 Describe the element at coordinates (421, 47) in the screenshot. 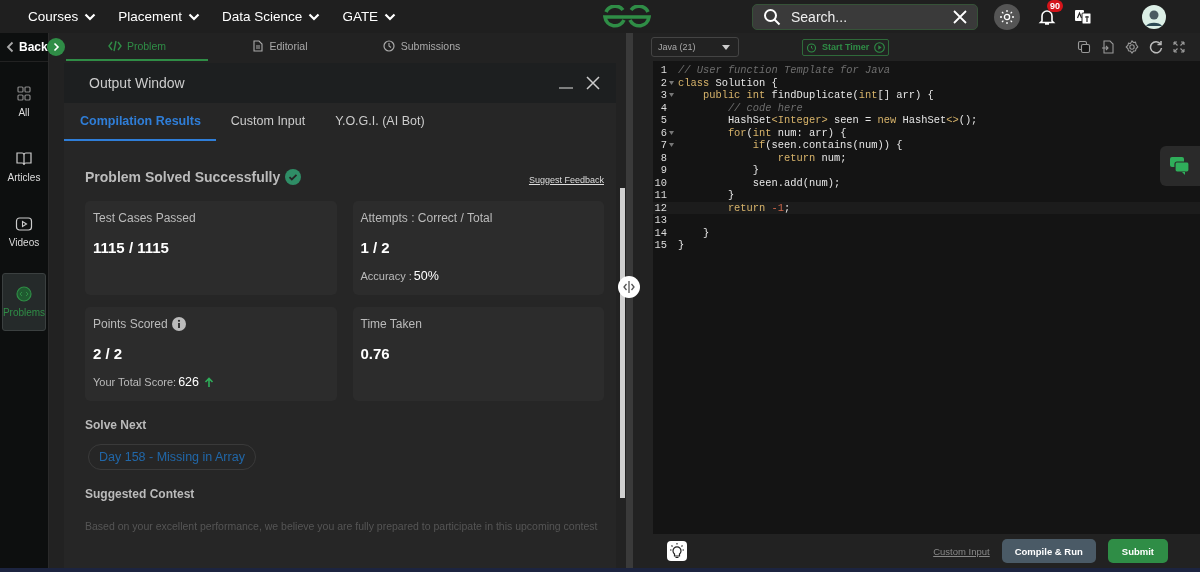

I see `problem-tab: Submissions` at that location.